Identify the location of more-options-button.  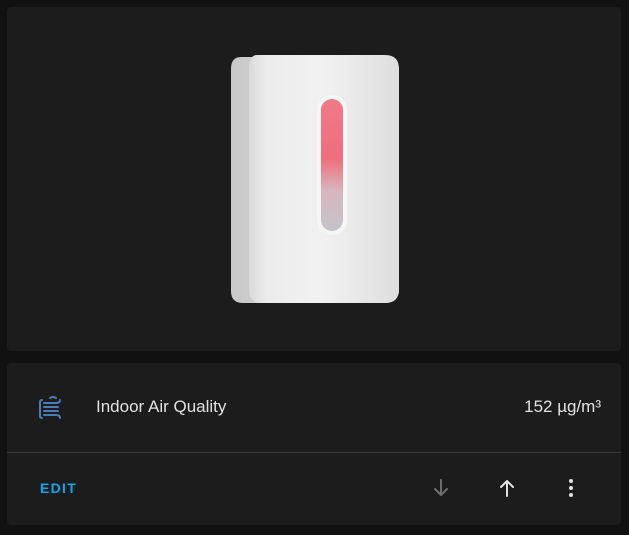
(571, 488).